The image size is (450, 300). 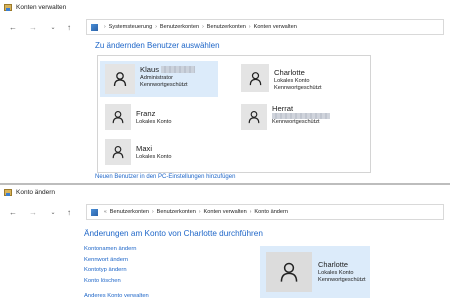 What do you see at coordinates (160, 118) in the screenshot?
I see `user-tile-franz: Franz Lokales Konto` at bounding box center [160, 118].